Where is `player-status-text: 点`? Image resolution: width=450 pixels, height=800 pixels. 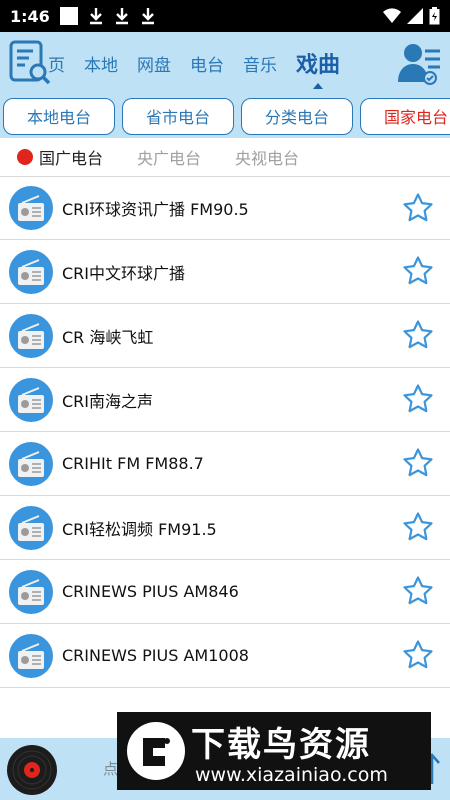
player-status-text: 点 is located at coordinates (111, 769).